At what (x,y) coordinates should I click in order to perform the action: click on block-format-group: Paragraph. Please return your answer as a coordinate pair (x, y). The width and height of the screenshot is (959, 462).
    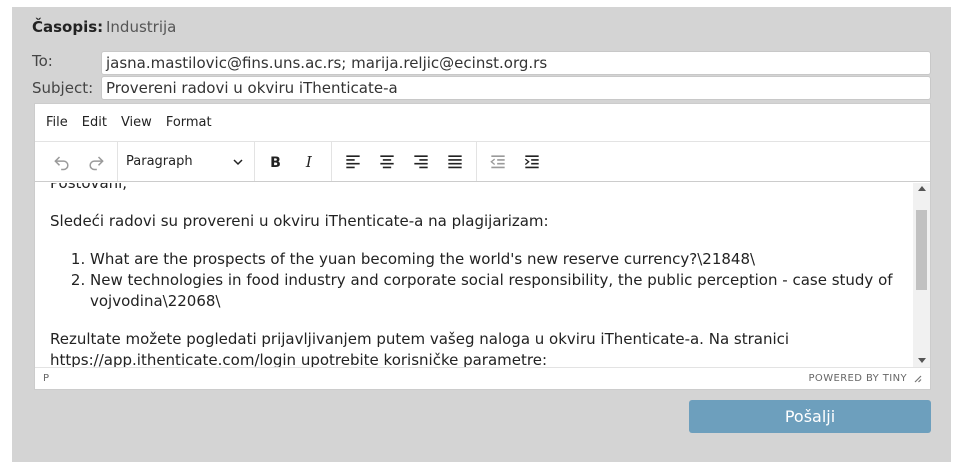
    Looking at the image, I should click on (186, 161).